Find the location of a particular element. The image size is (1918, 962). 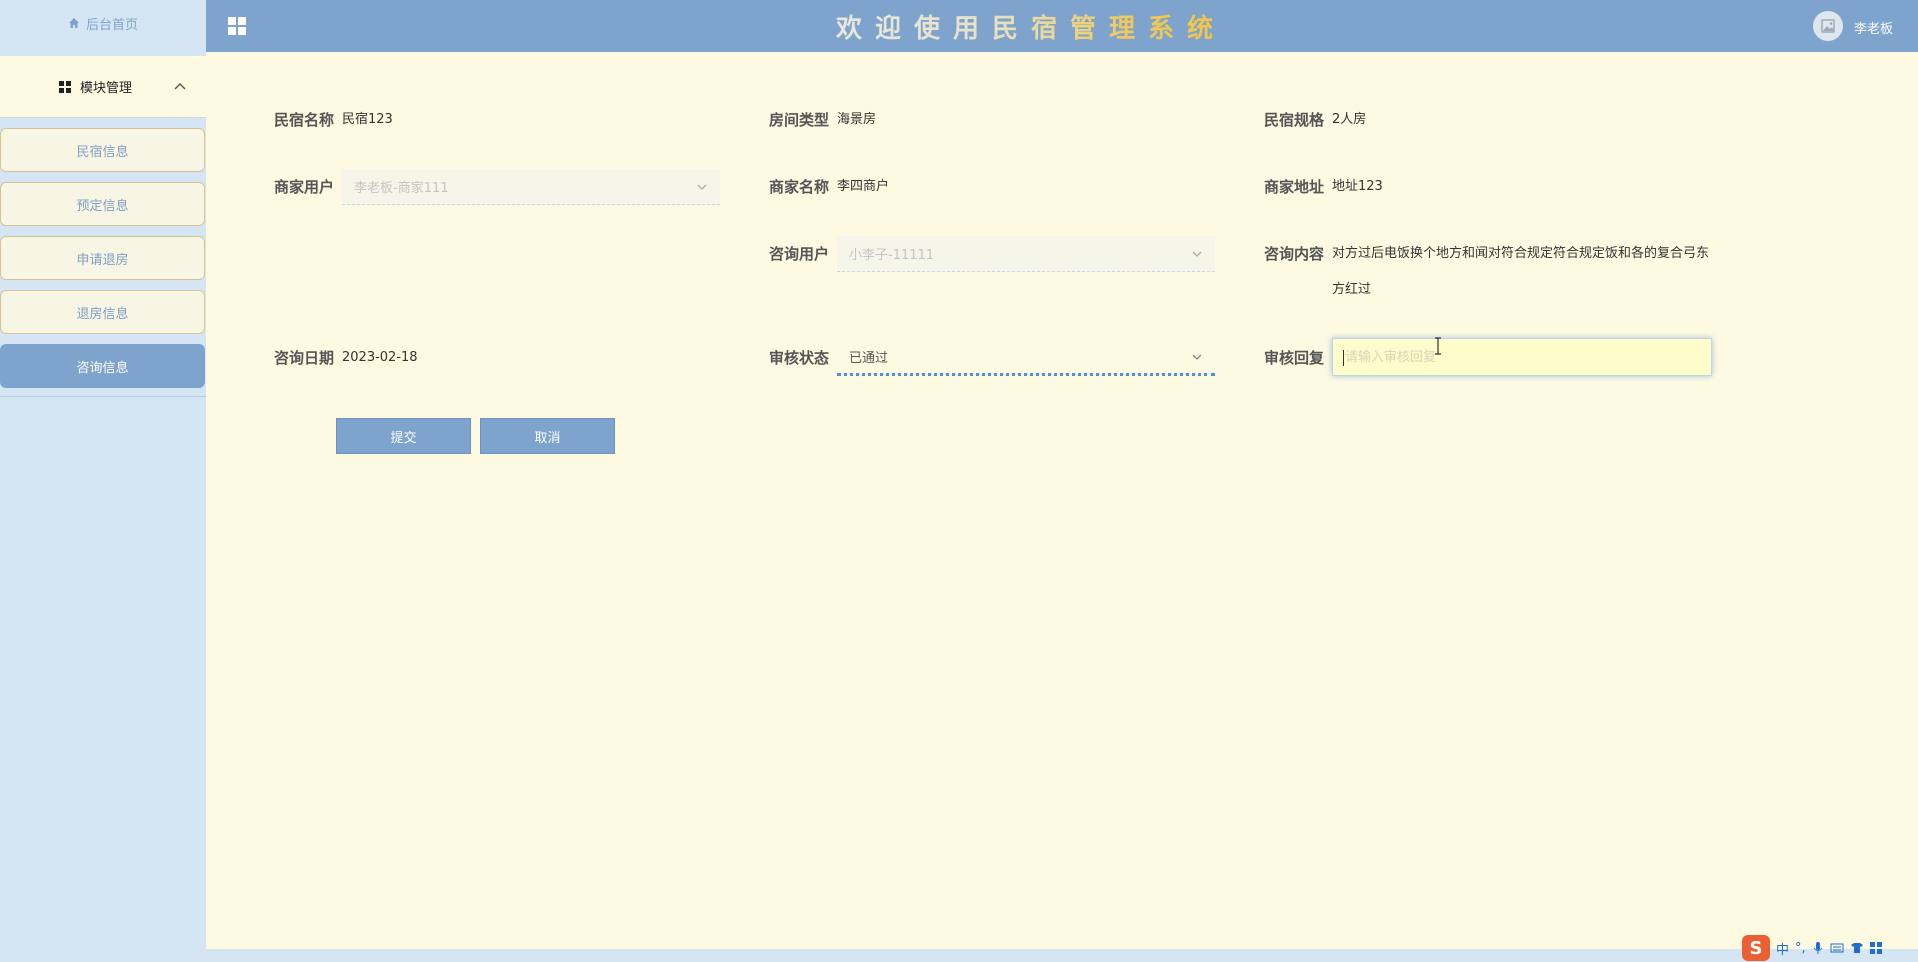

module-management-toggle: 模块管理 is located at coordinates (103, 87).